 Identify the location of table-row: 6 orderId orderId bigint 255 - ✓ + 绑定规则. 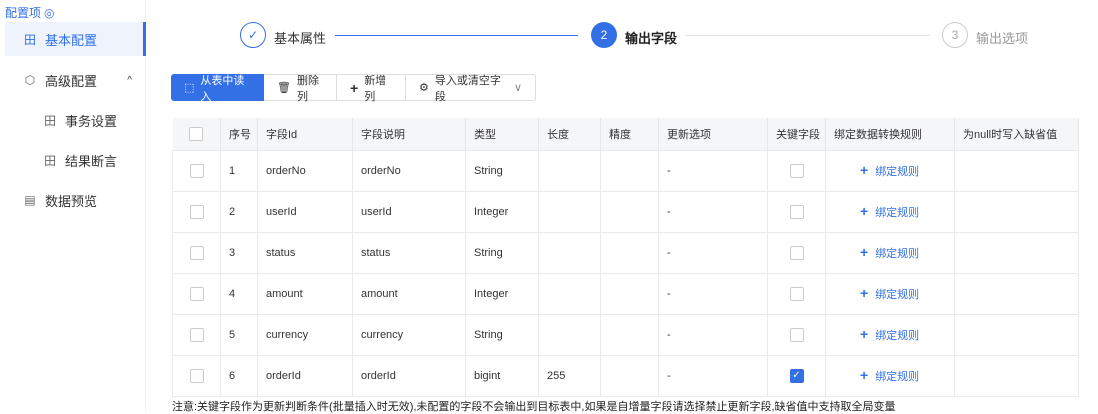
(625, 375).